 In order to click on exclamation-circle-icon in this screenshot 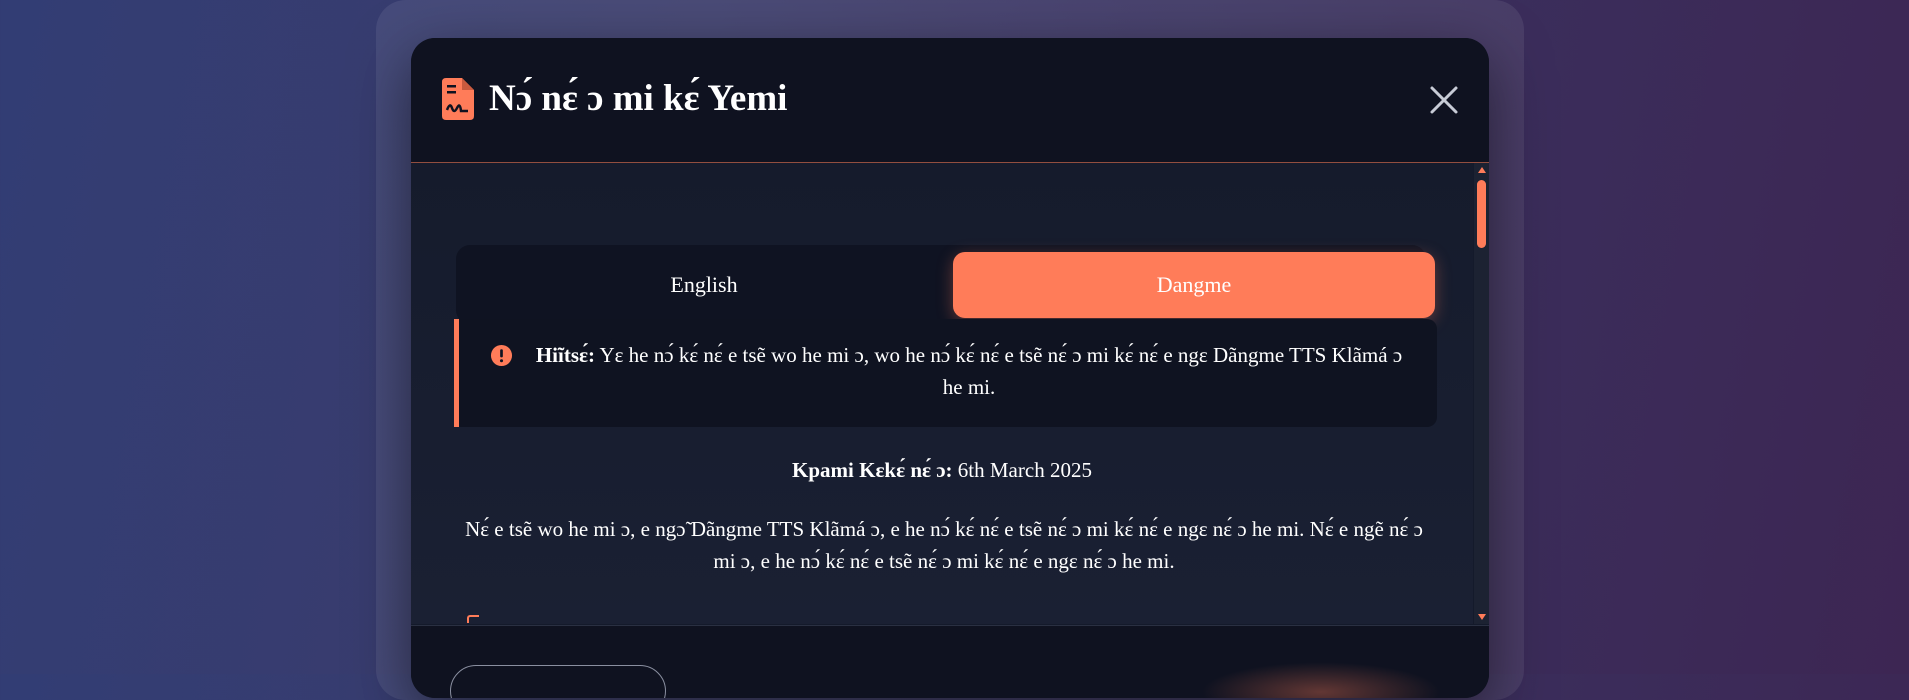, I will do `click(501, 355)`.